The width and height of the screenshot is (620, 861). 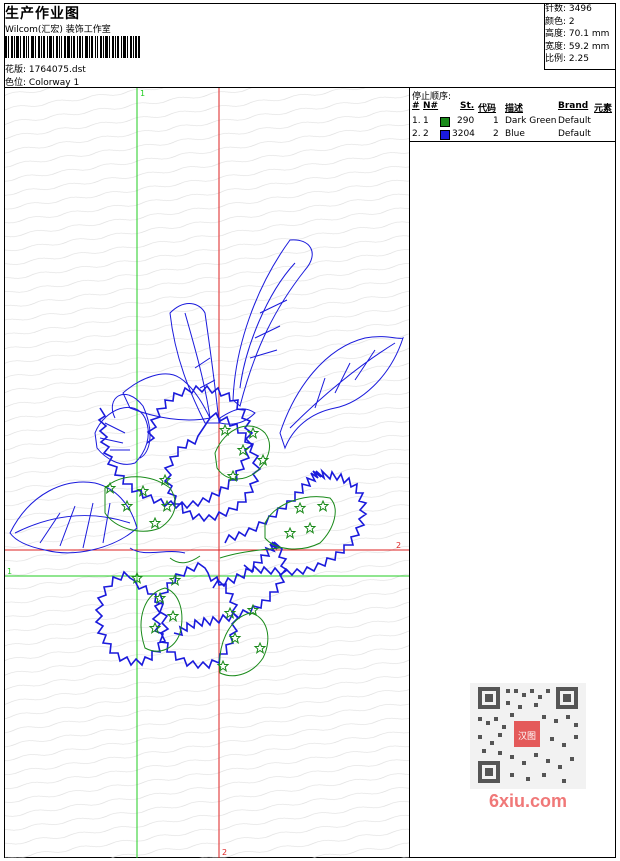 What do you see at coordinates (224, 852) in the screenshot?
I see `red-axis-label-bottom: 2` at bounding box center [224, 852].